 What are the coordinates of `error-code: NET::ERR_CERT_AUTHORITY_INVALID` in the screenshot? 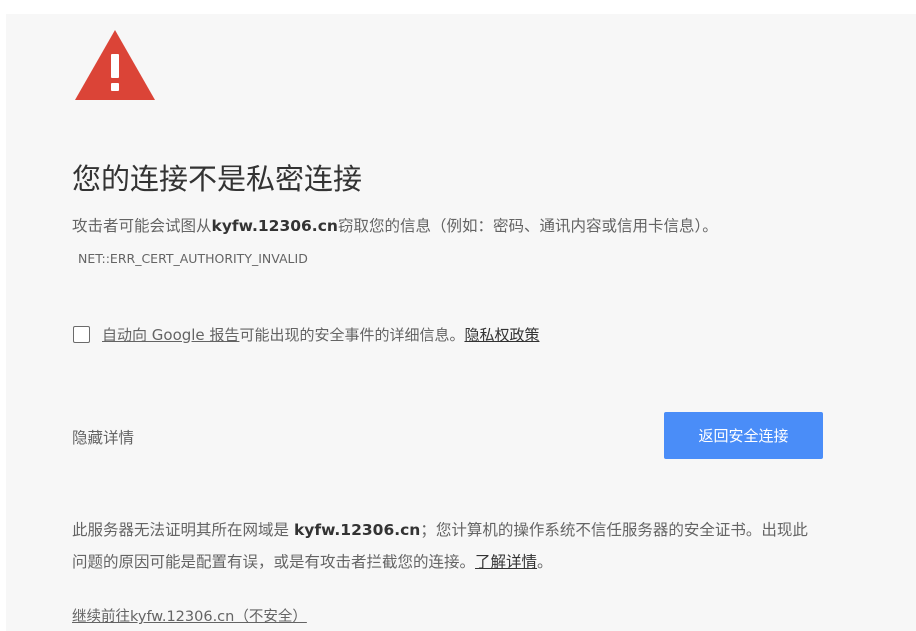 It's located at (193, 258).